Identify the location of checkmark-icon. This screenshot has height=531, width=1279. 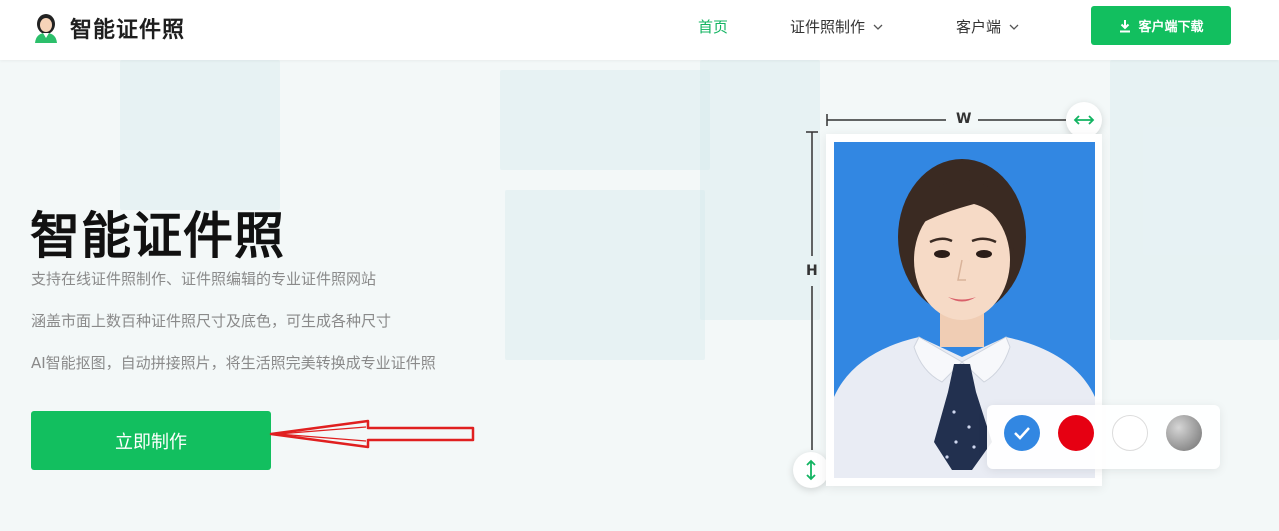
(1022, 433).